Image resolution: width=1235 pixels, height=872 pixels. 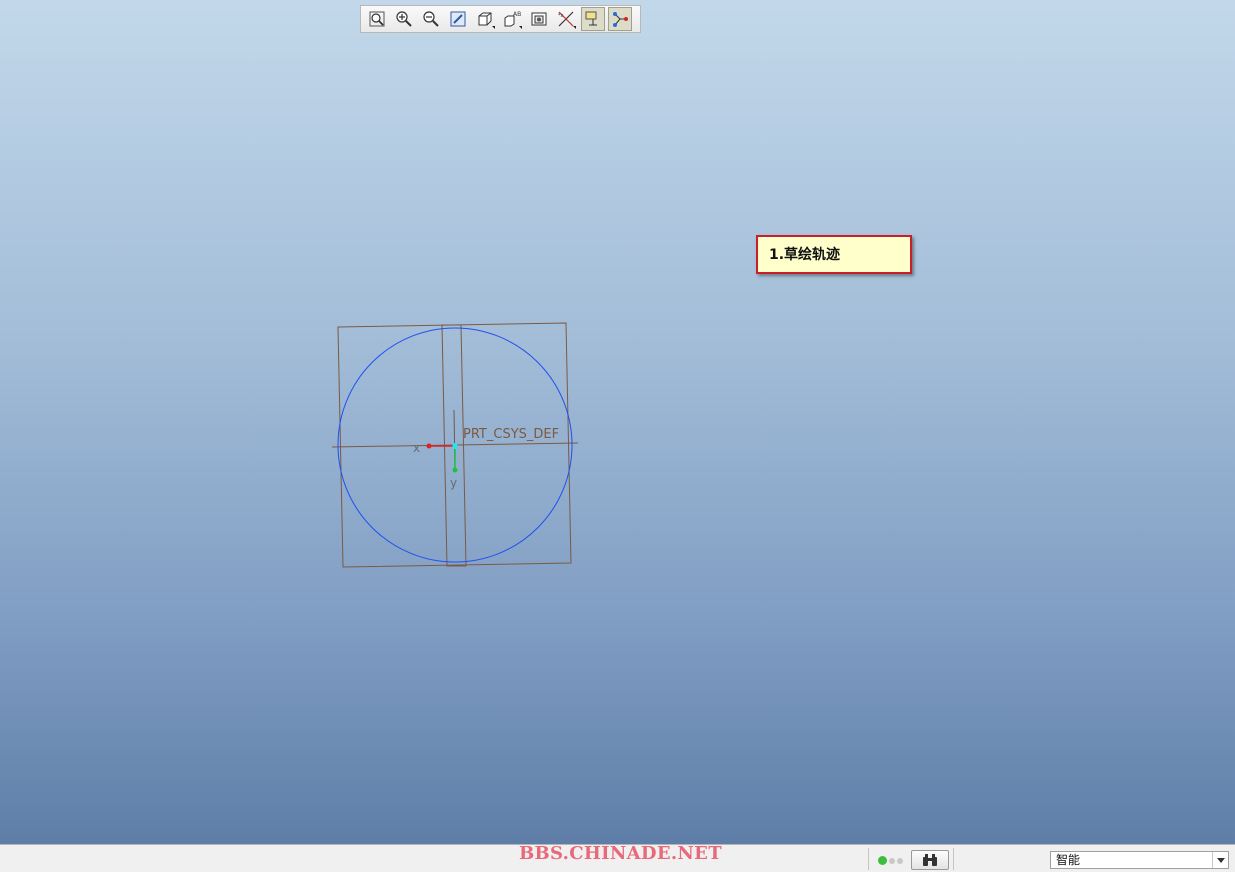 I want to click on csys-origin-marker, so click(x=455, y=446).